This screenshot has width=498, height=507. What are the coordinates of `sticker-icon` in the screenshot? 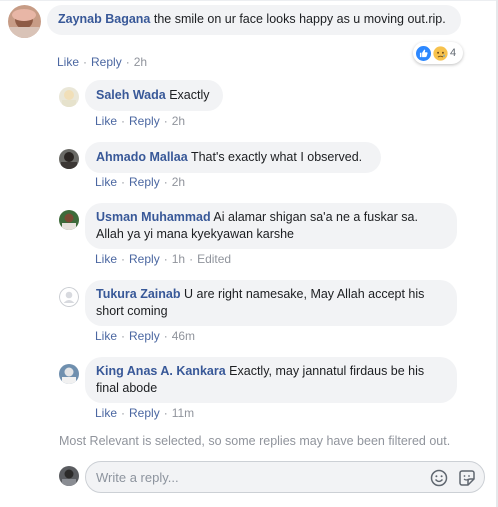 It's located at (467, 478).